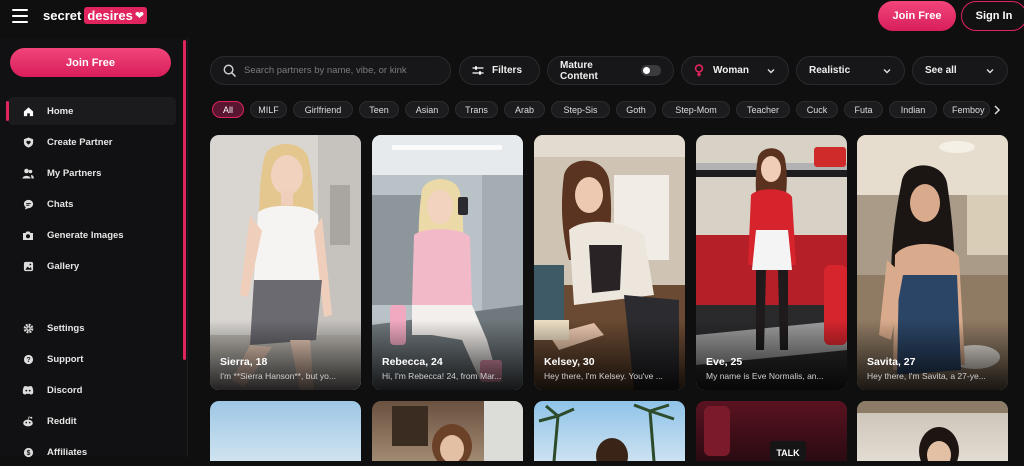 The image size is (1024, 466). I want to click on sidebar-item-discord: Discord, so click(92, 390).